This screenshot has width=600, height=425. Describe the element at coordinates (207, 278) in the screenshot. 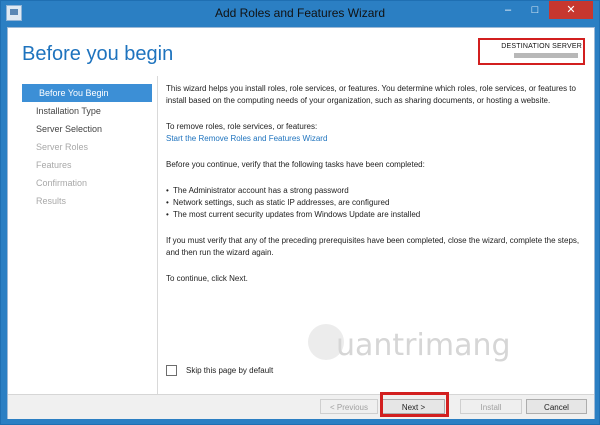

I see `continue-instructions: To continue, click Next.` at that location.